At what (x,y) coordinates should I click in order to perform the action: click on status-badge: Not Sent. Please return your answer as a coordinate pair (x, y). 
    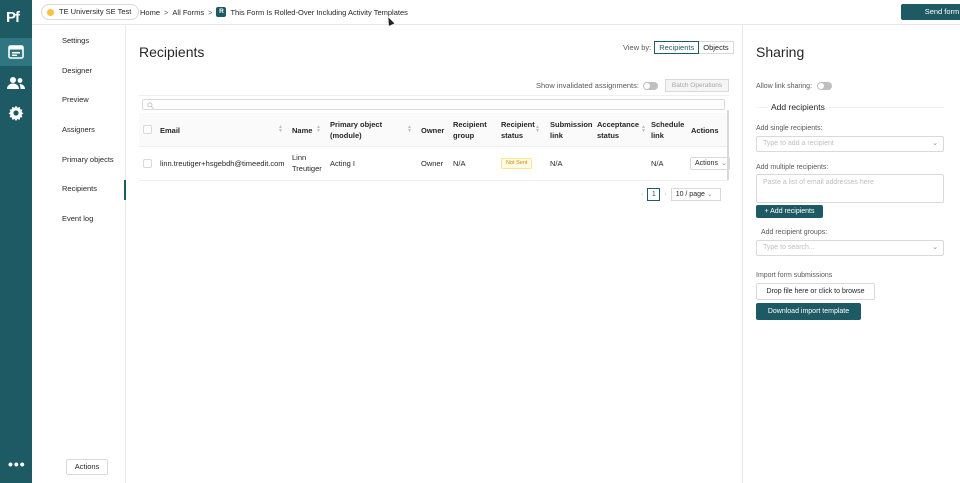
    Looking at the image, I should click on (517, 163).